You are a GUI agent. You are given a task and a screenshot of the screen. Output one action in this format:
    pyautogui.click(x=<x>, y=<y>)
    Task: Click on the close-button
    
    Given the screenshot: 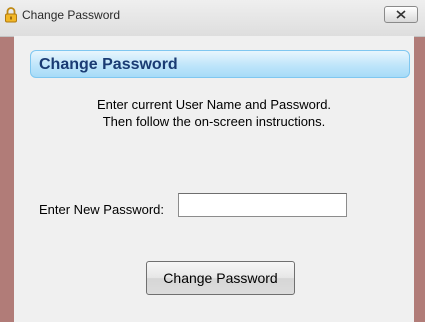 What is the action you would take?
    pyautogui.click(x=401, y=14)
    